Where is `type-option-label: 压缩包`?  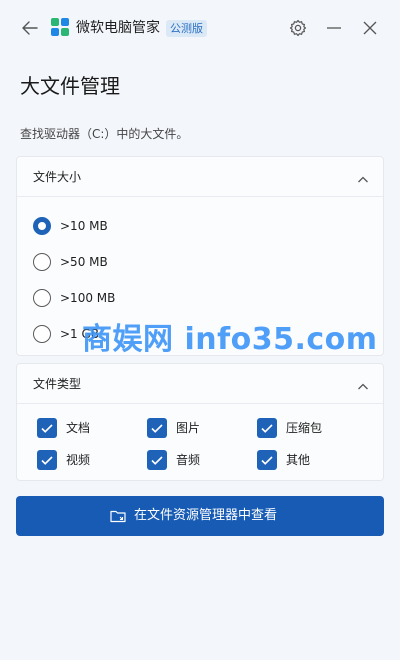
type-option-label: 压缩包 is located at coordinates (304, 428).